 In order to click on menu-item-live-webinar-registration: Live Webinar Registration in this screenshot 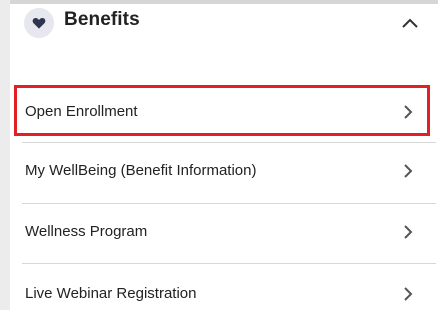, I will do `click(224, 287)`.